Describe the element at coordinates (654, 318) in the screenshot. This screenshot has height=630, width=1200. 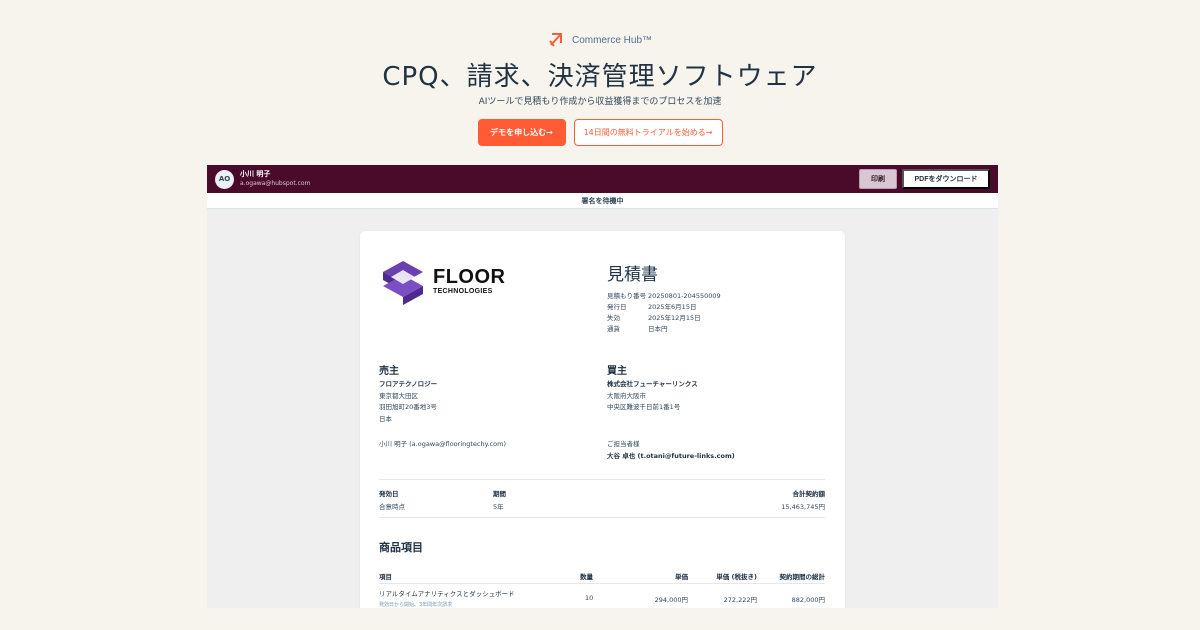
I see `meta-row: 失効 2025年12月15日` at that location.